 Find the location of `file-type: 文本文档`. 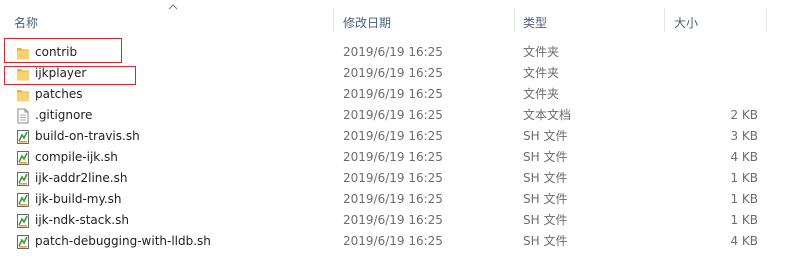

file-type: 文本文档 is located at coordinates (547, 115).